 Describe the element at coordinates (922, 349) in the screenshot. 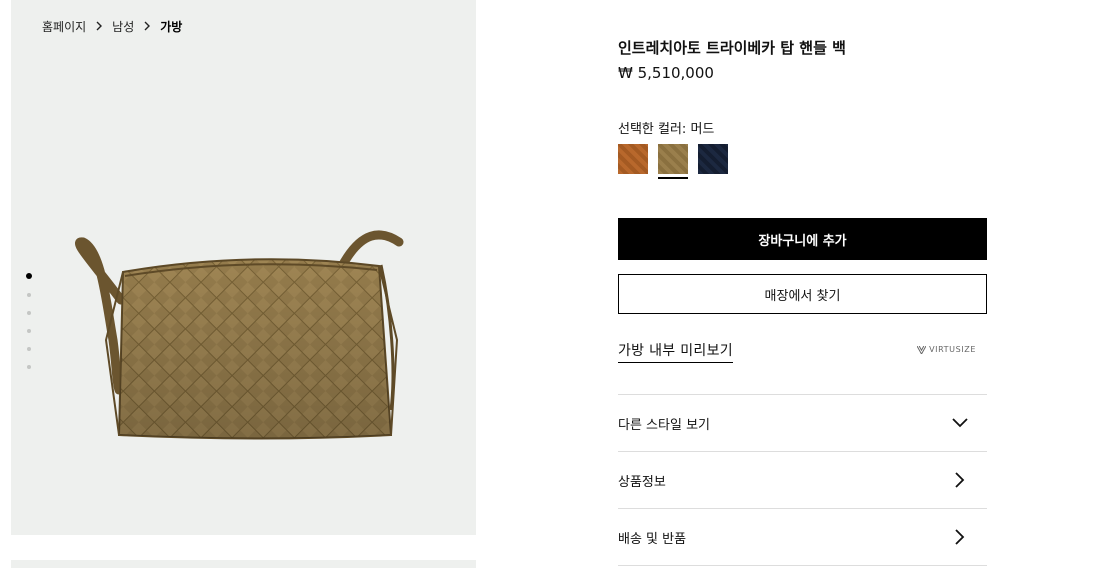

I see `virtusize-icon` at that location.